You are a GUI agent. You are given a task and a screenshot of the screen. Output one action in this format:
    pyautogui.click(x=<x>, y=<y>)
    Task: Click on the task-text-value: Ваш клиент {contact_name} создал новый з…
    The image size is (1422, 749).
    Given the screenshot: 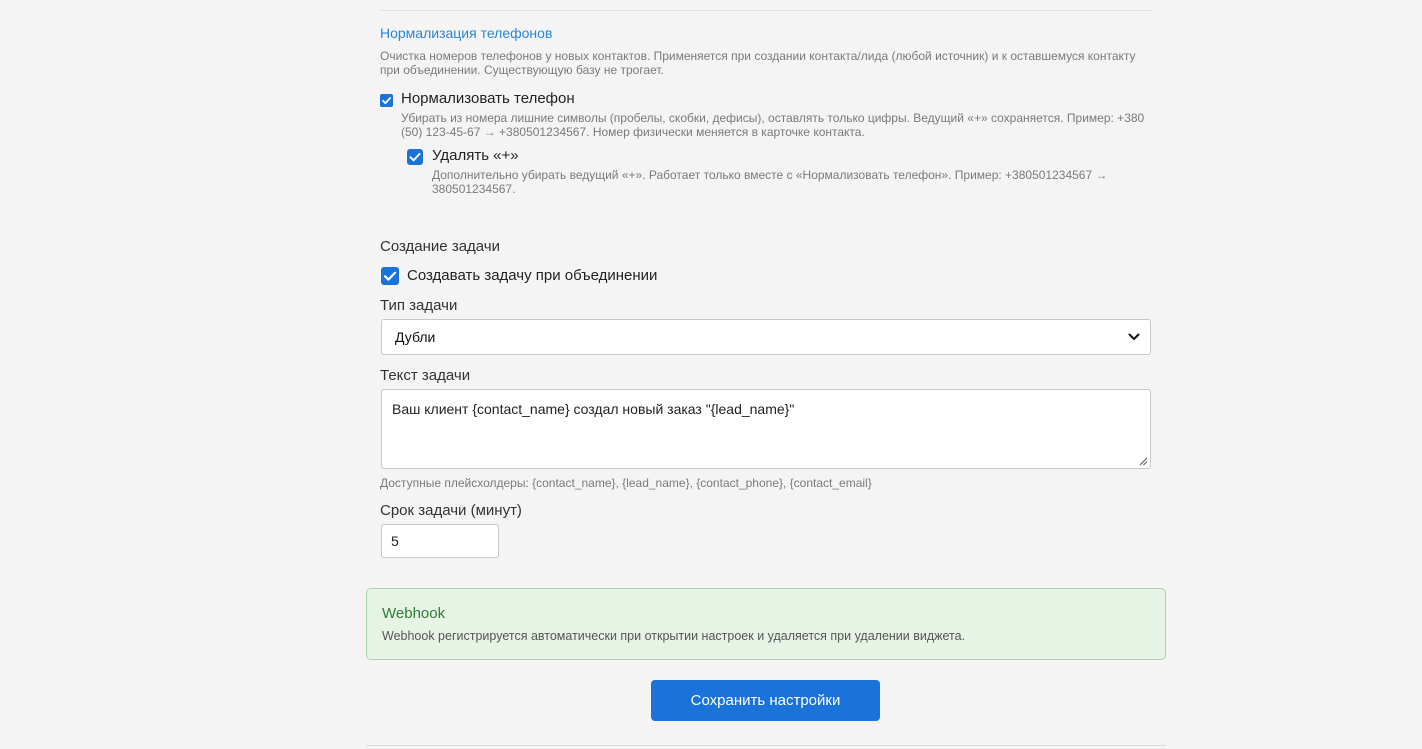 What is the action you would take?
    pyautogui.click(x=593, y=409)
    